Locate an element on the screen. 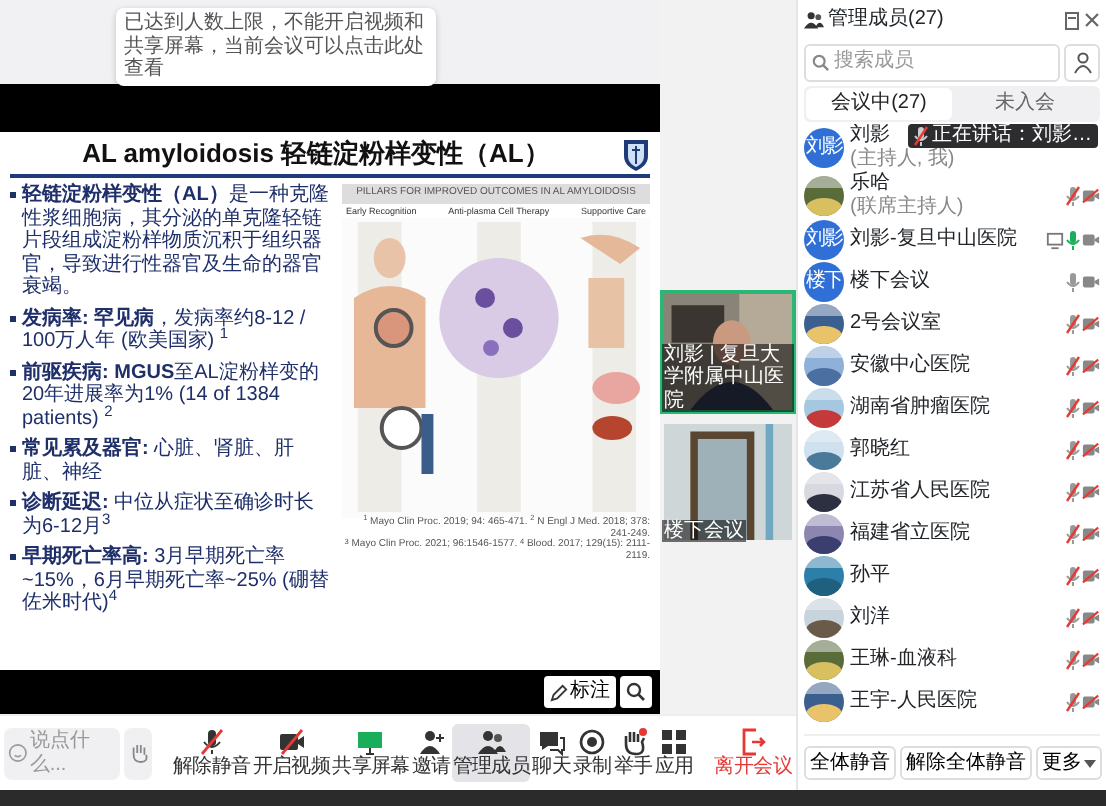 This screenshot has width=1106, height=806. avatar: 楼下 is located at coordinates (824, 282).